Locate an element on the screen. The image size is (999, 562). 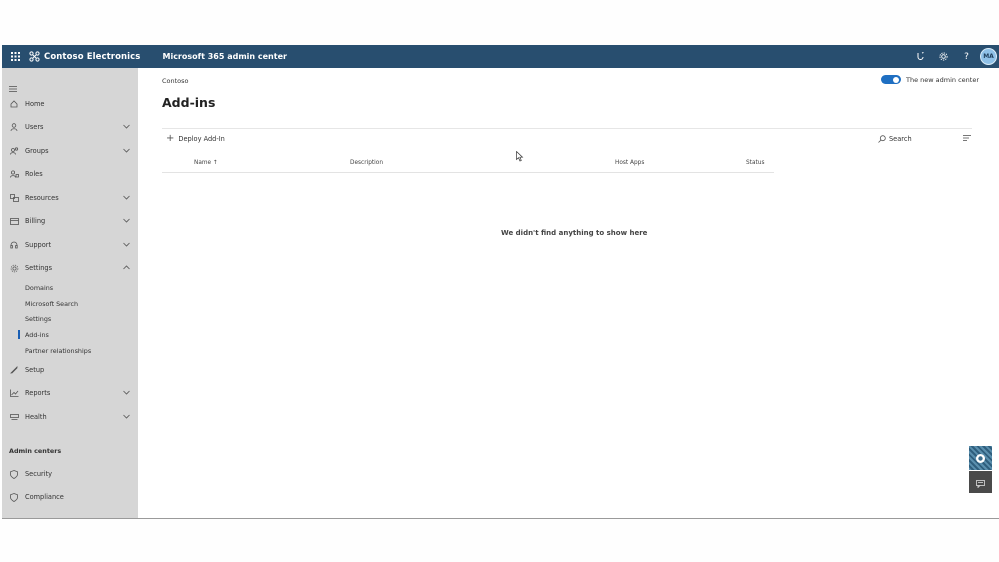
sidebar-item-compliance: Compliance is located at coordinates (70, 497).